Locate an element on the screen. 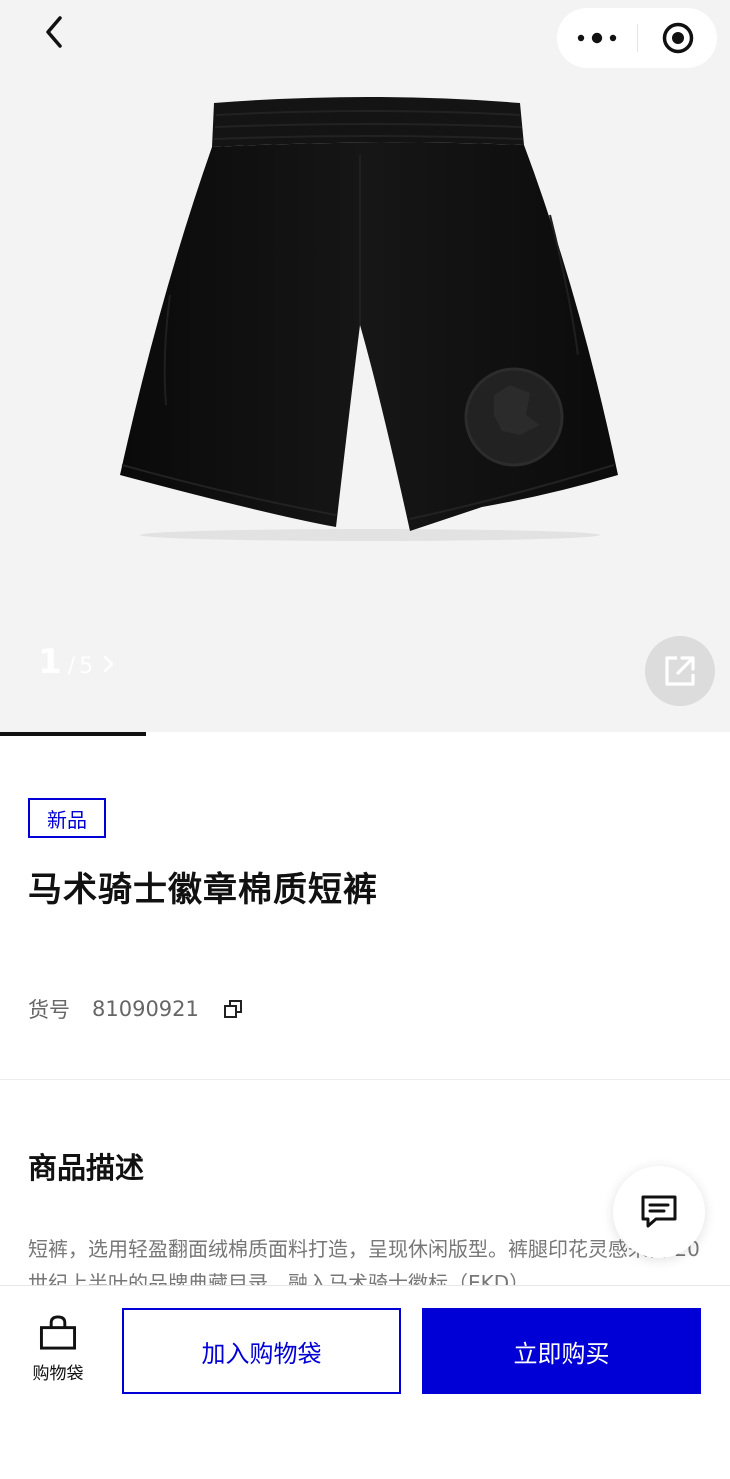  share-button is located at coordinates (680, 671).